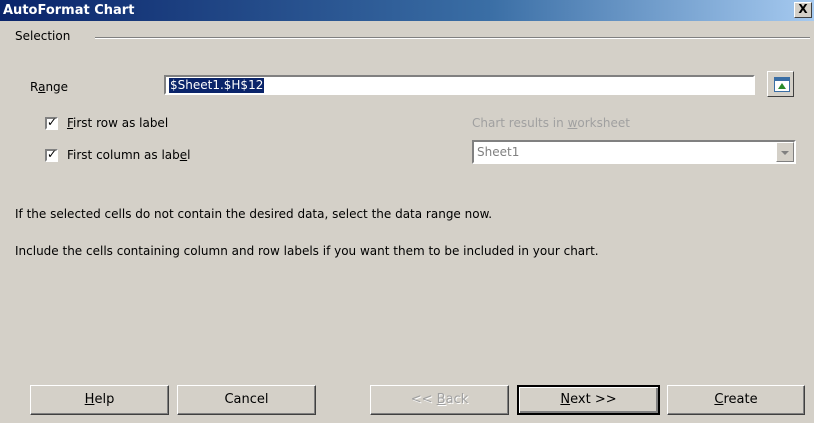  Describe the element at coordinates (246, 400) in the screenshot. I see `cancel-button: Cancel` at that location.